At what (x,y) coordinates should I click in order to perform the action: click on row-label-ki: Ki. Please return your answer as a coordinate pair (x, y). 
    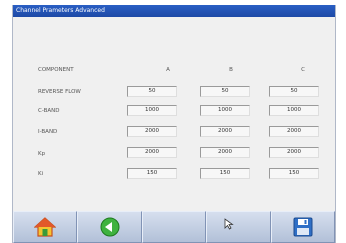
    Looking at the image, I should click on (41, 174).